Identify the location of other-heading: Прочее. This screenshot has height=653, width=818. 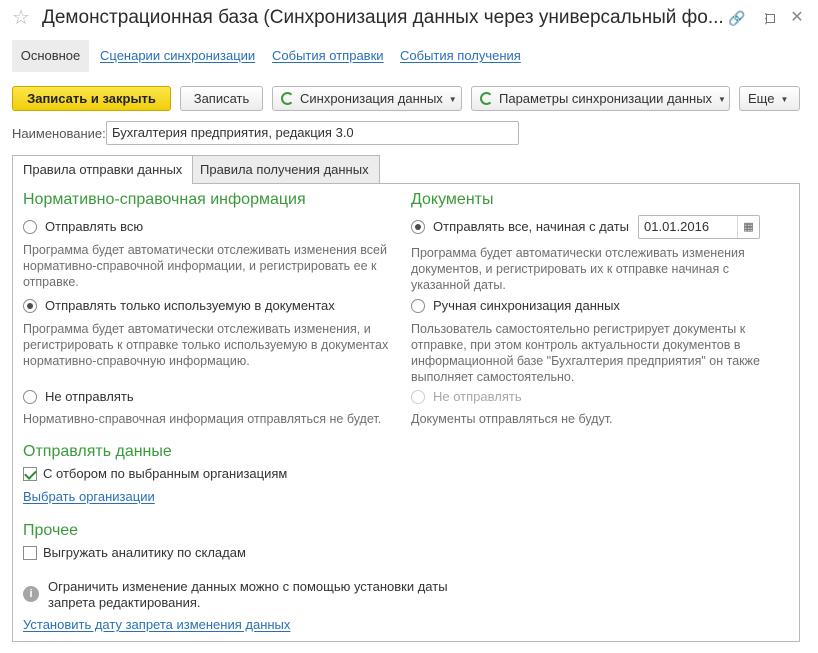
(51, 530).